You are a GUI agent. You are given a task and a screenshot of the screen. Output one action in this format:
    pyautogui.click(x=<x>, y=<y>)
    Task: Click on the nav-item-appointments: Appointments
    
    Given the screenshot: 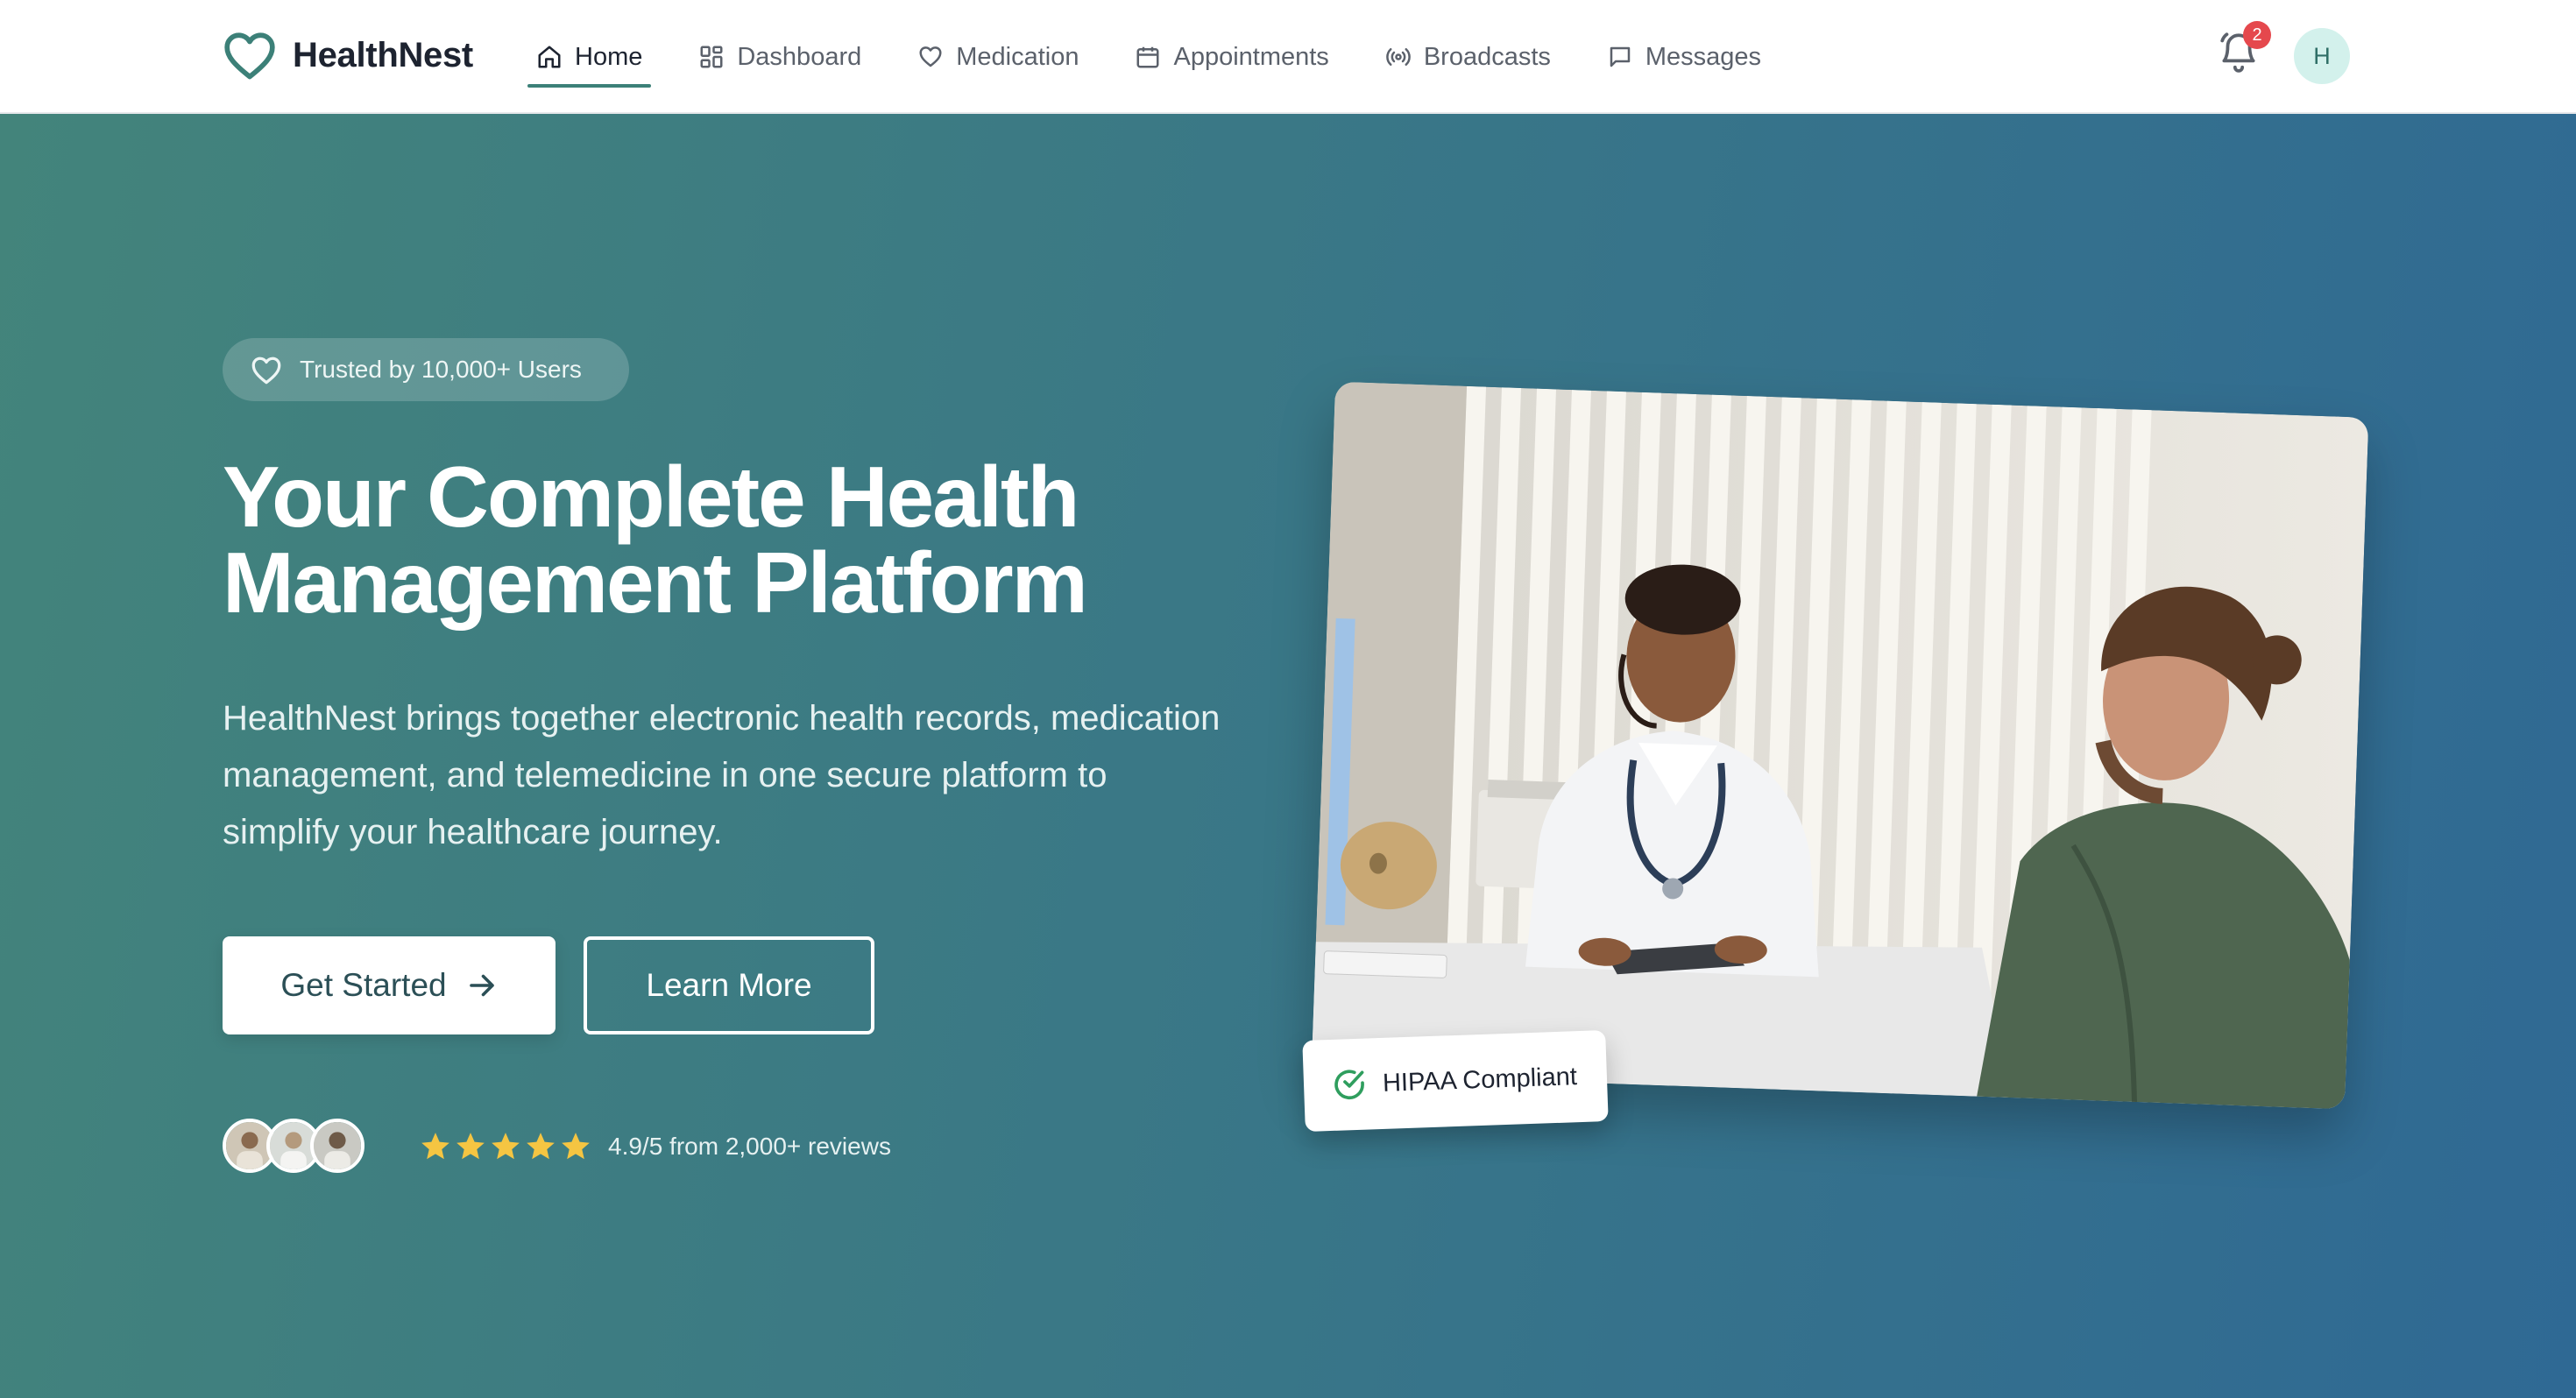 What is the action you would take?
    pyautogui.click(x=1231, y=57)
    